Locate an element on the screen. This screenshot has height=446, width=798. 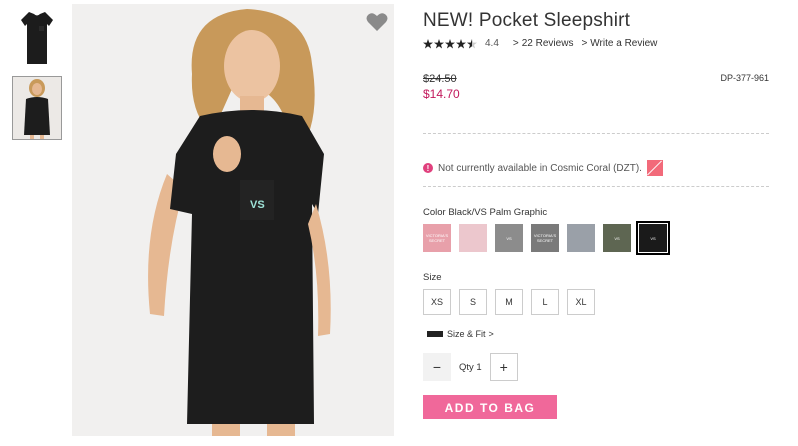
qty-increase-button: + is located at coordinates (503, 367).